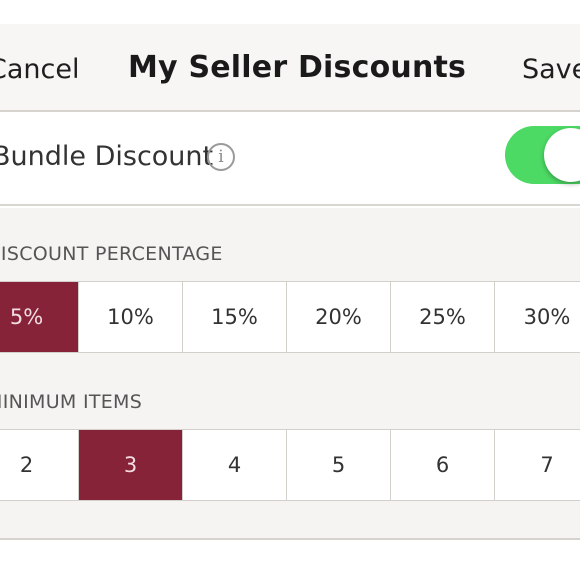 This screenshot has height=580, width=580. I want to click on discount-percentage-options: 5% 10% 15% 20% 25% 30%, so click(290, 317).